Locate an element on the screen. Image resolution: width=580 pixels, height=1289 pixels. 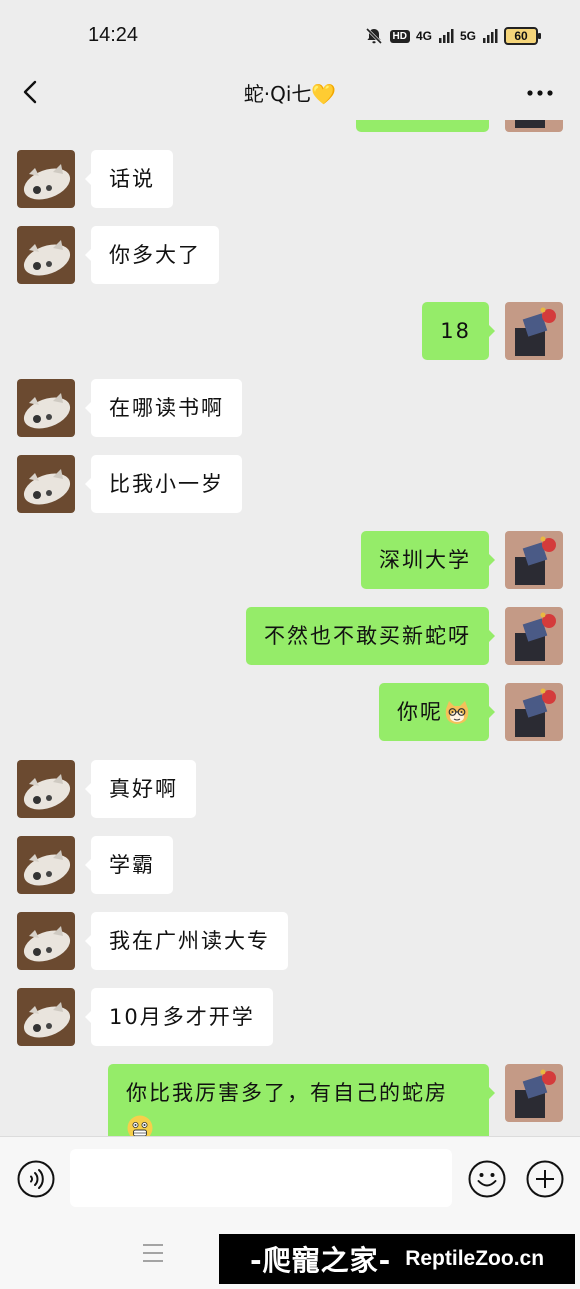
message-text: 不然也不敢买新蛇呀 is located at coordinates (367, 636).